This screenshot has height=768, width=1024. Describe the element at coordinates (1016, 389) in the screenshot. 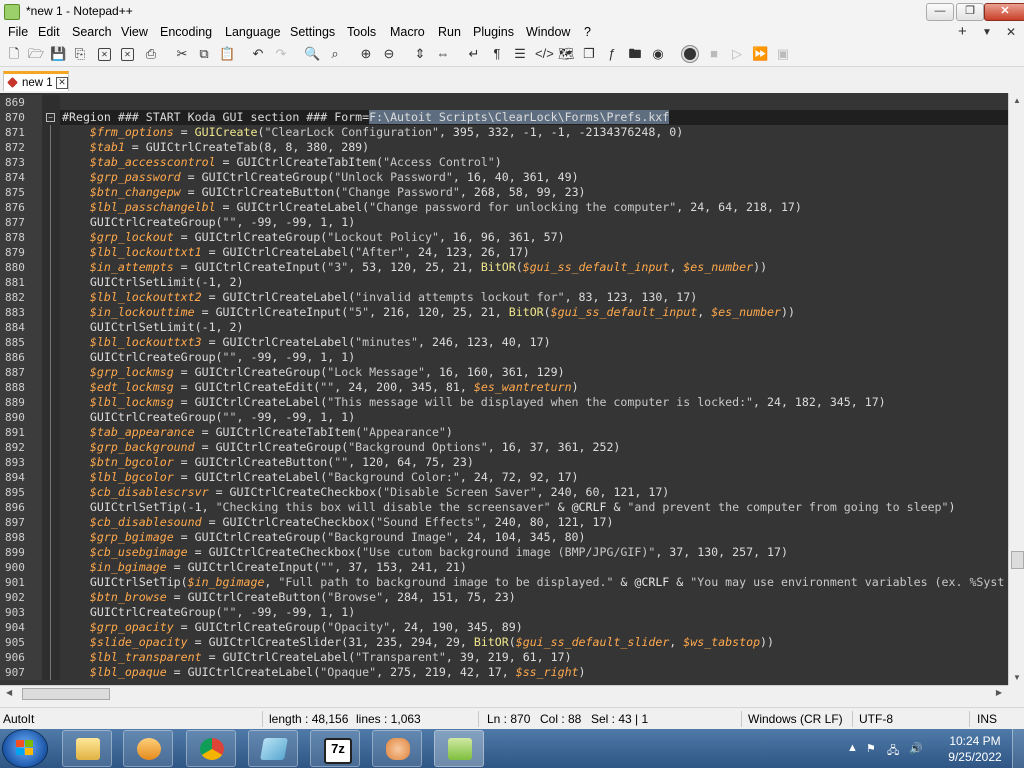

I see `vertical-scrollbar: ▲ ▼` at that location.